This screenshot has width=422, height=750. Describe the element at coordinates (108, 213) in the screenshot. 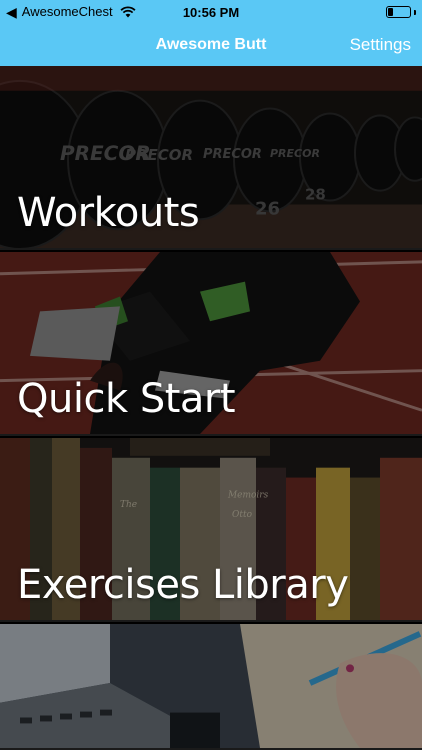

I see `menu-tile-label: Workouts` at that location.